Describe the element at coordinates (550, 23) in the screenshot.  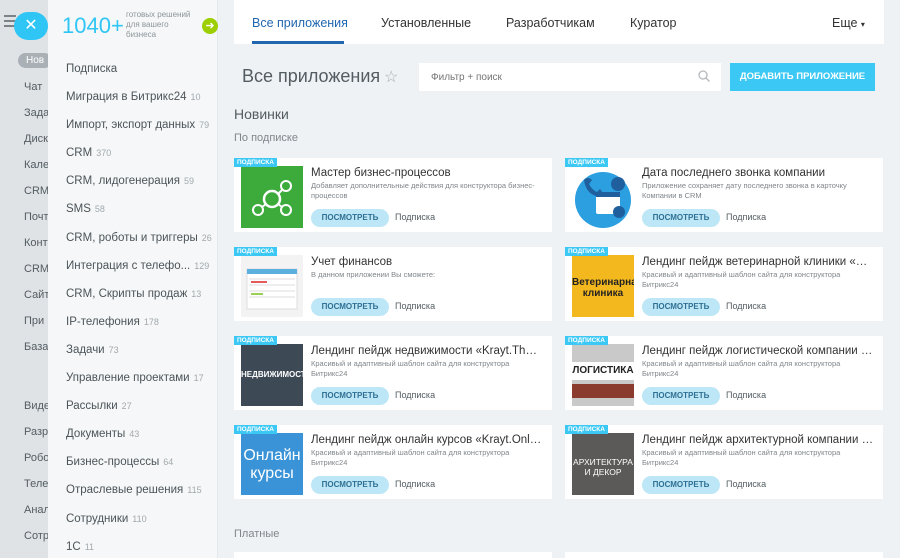
I see `tab-developers: Разработчикам` at that location.